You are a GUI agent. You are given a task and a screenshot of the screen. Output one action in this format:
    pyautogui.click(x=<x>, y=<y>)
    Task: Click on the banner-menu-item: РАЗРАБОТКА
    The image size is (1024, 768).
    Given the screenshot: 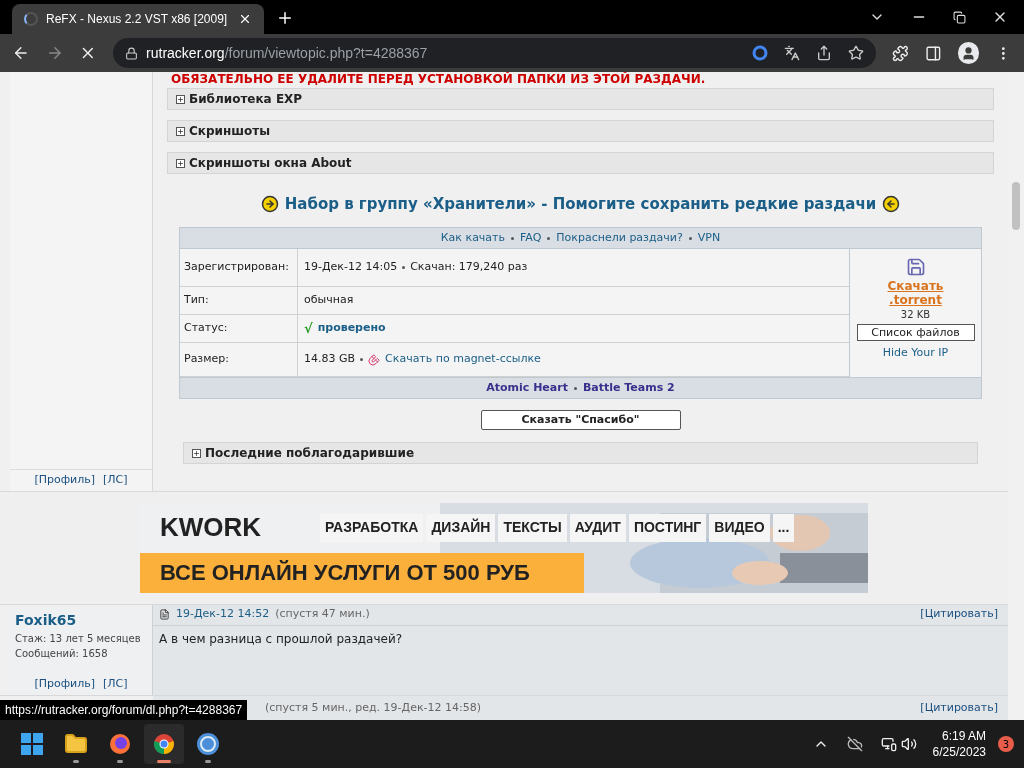 What is the action you would take?
    pyautogui.click(x=372, y=527)
    